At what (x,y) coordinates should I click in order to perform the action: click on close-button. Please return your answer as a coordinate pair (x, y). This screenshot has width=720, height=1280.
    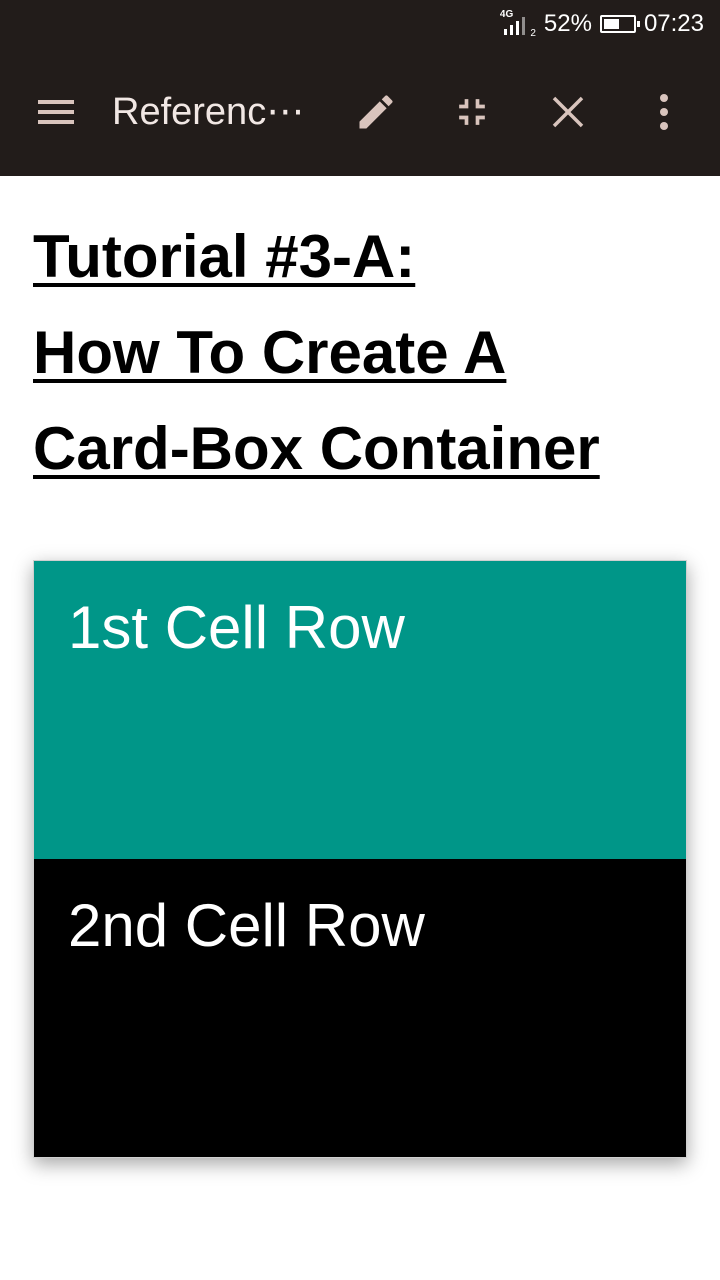
    Looking at the image, I should click on (568, 112).